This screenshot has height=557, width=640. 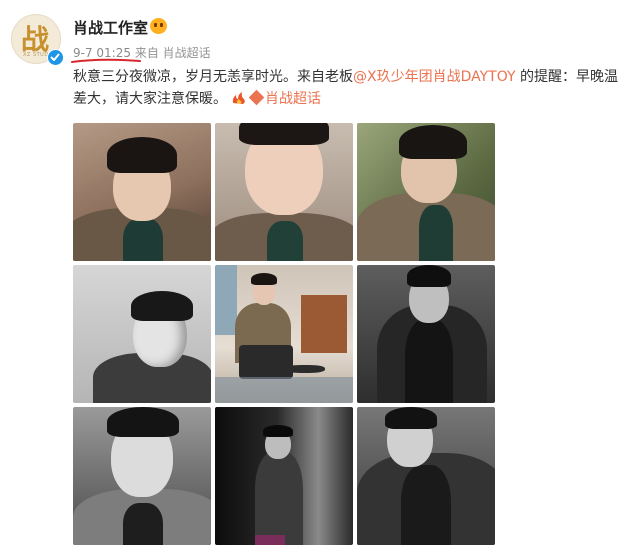 What do you see at coordinates (256, 97) in the screenshot?
I see `super-topic-icon` at bounding box center [256, 97].